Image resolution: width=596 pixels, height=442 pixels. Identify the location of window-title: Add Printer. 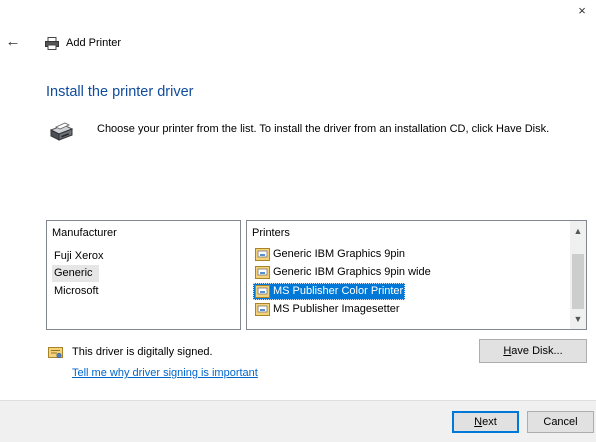
(94, 43).